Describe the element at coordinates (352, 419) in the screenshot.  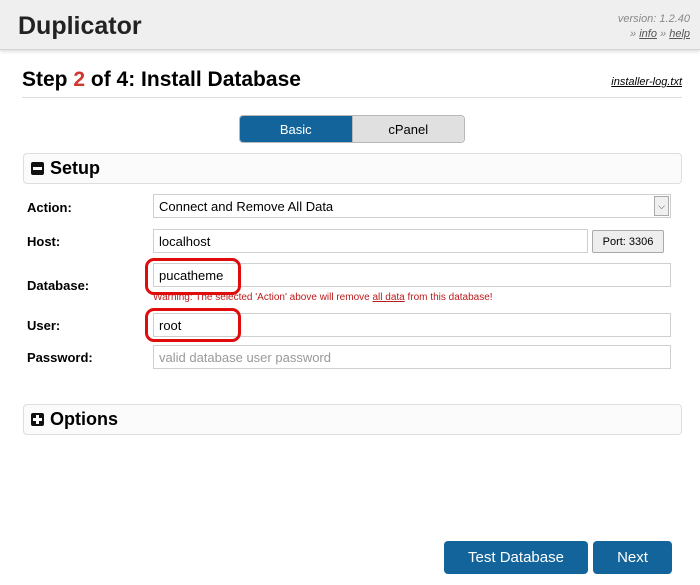
I see `options-section-header: Options` at that location.